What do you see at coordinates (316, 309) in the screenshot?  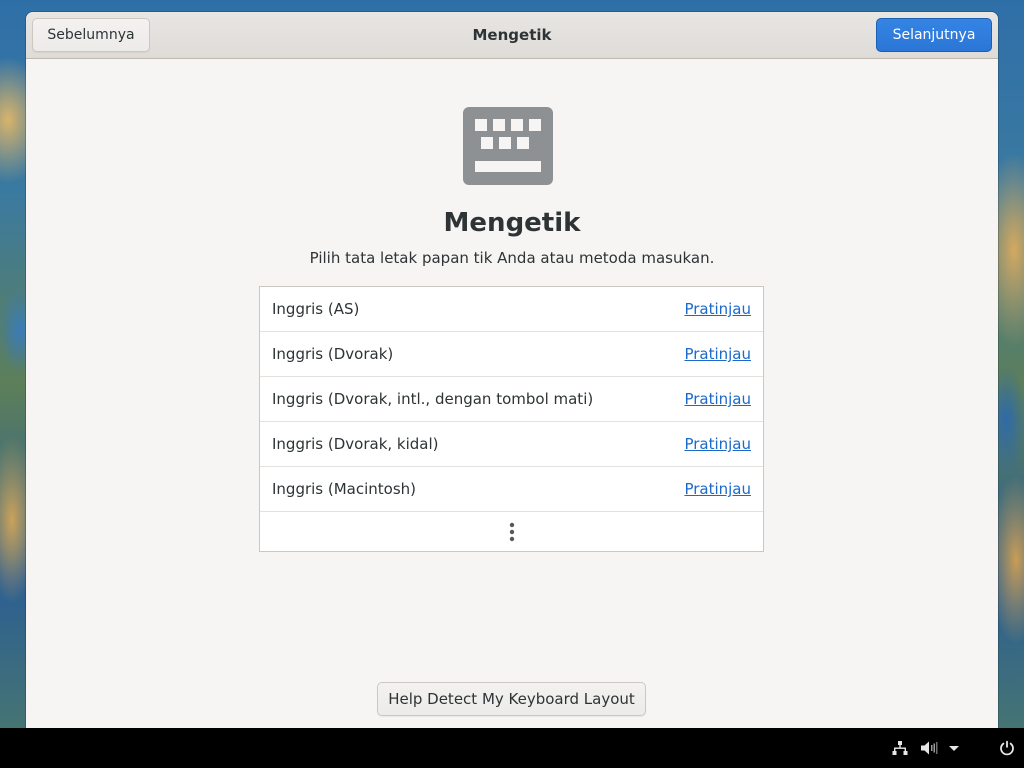 I see `layout-name: Inggris (AS)` at bounding box center [316, 309].